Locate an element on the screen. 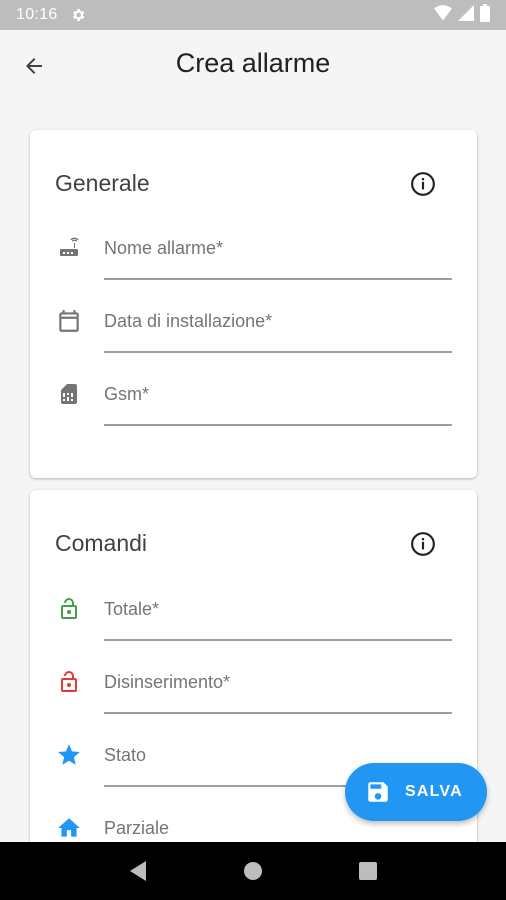  page-title: Crea allarme is located at coordinates (253, 63).